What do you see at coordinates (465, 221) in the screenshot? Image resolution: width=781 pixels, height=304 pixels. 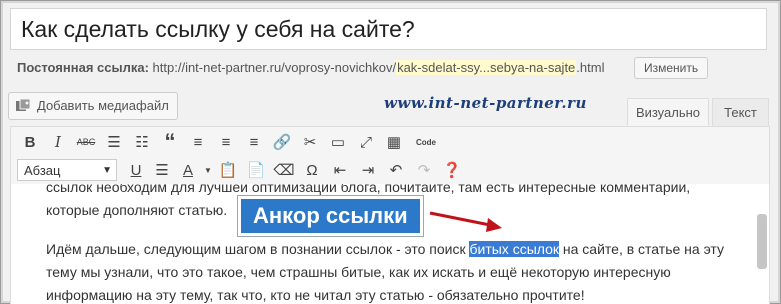 I see `callout-arrow-icon` at bounding box center [465, 221].